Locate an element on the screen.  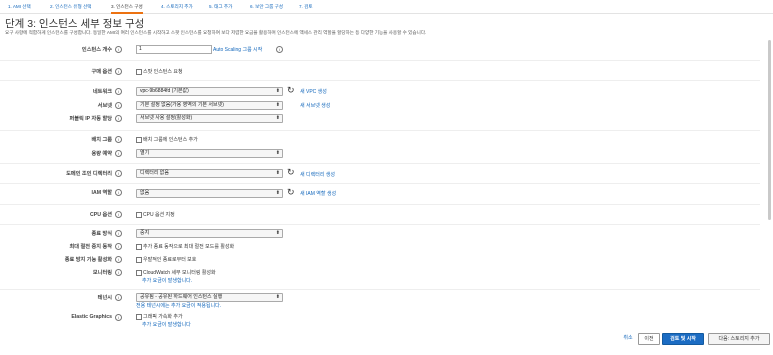
stop-hibernate-checkbox-label: 추가 종료 동작으로 최대 절전 모드를 활성화 is located at coordinates (189, 247).